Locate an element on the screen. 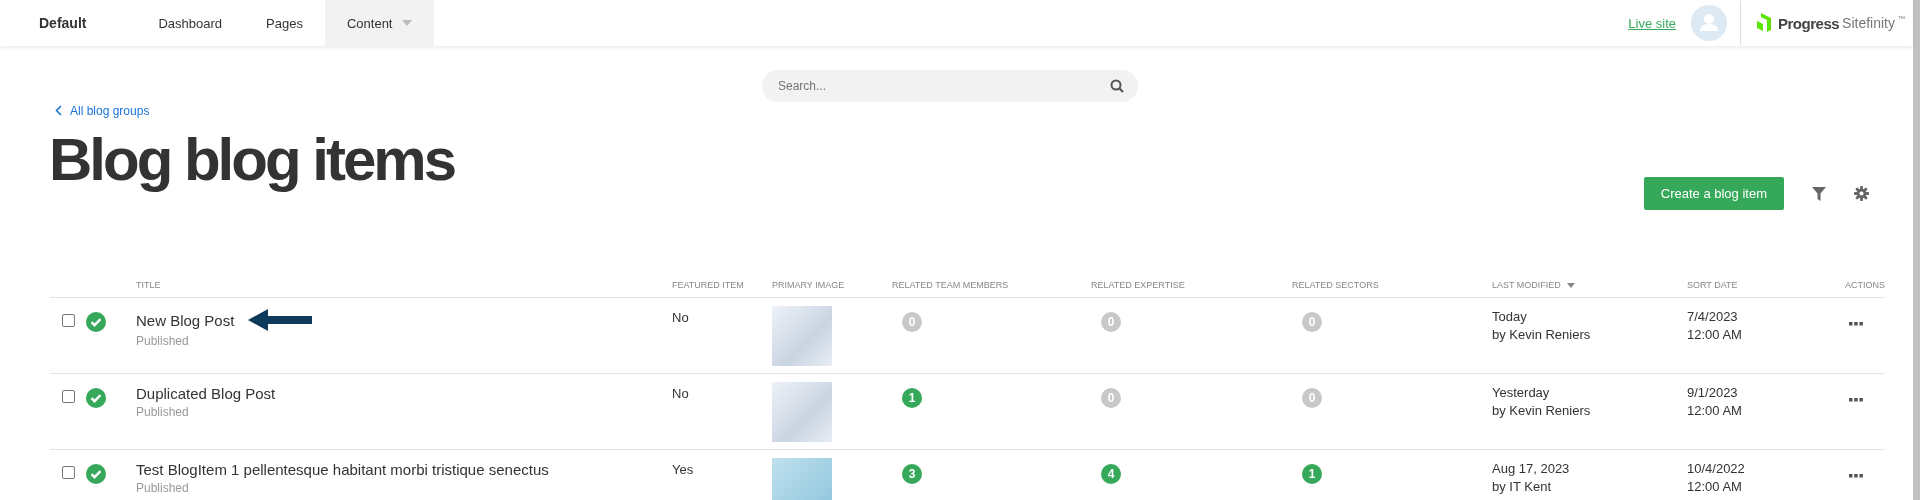 Image resolution: width=1920 pixels, height=500 pixels. column-header: SORT DATE is located at coordinates (1712, 285).